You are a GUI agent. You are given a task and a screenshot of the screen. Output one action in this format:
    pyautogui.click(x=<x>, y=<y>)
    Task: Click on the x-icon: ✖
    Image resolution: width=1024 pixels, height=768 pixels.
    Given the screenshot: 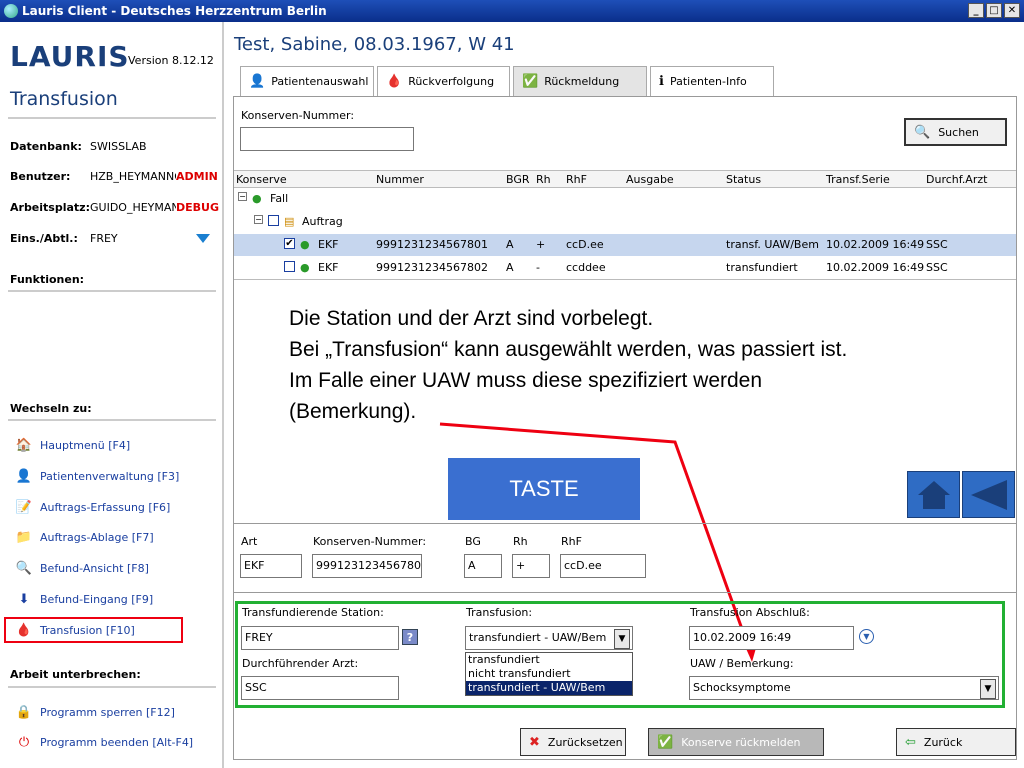 What is the action you would take?
    pyautogui.click(x=534, y=742)
    